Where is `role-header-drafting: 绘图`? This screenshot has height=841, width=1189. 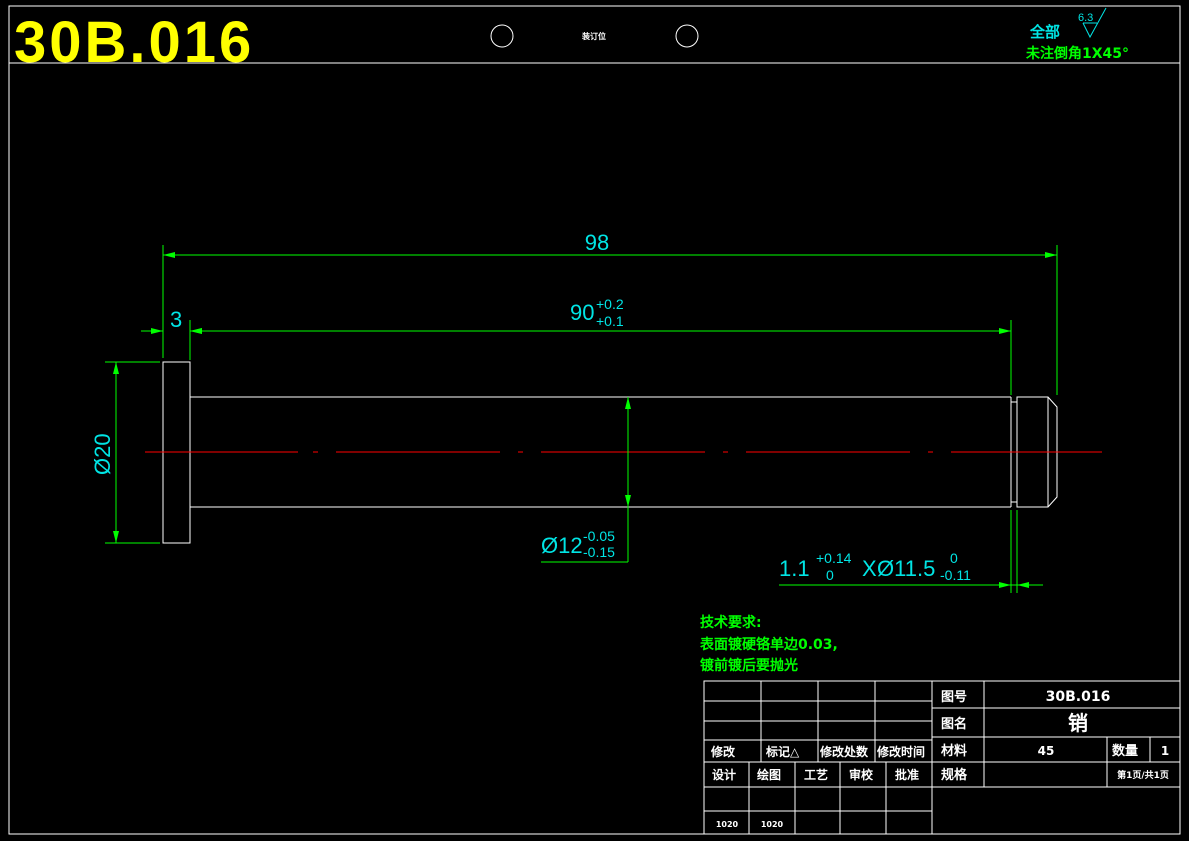
role-header-drafting: 绘图 is located at coordinates (769, 774).